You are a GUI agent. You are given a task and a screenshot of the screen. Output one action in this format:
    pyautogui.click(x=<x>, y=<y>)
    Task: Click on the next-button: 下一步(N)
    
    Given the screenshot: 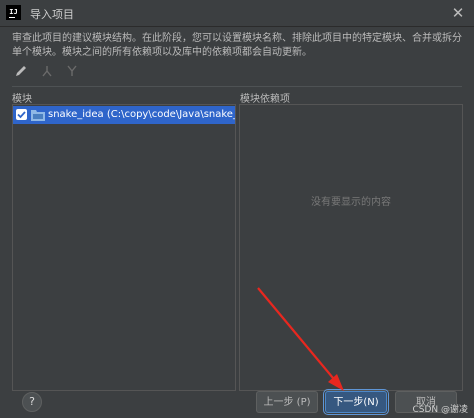 What is the action you would take?
    pyautogui.click(x=356, y=402)
    